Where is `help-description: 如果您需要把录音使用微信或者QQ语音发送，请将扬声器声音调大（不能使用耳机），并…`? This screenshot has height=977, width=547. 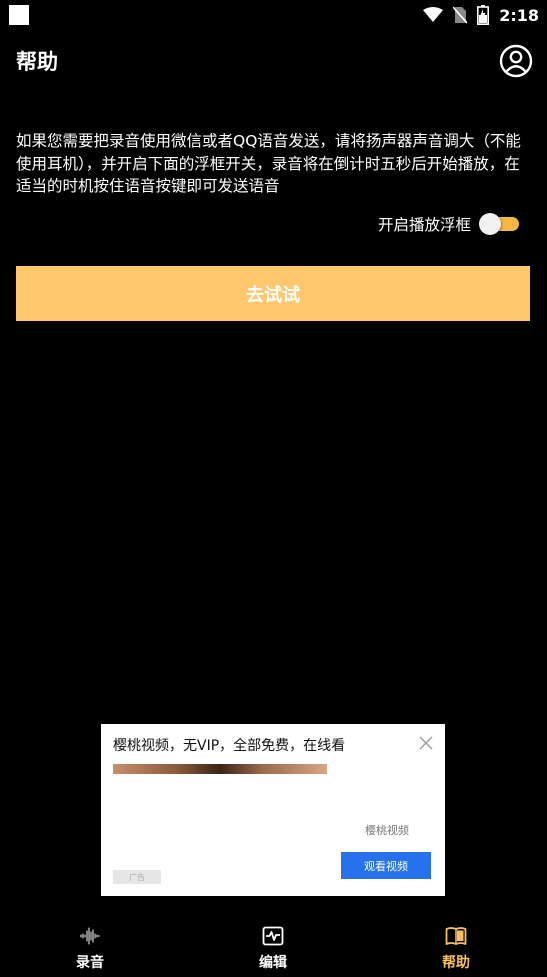 help-description: 如果您需要把录音使用微信或者QQ语音发送，请将扬声器声音调大（不能使用耳机），并… is located at coordinates (268, 163).